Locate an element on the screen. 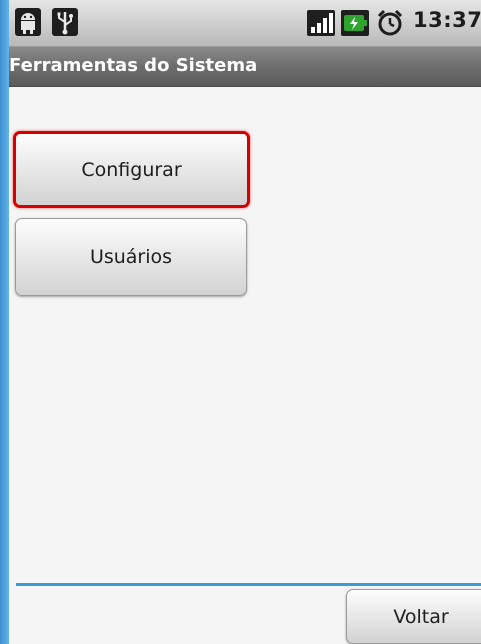 The height and width of the screenshot is (644, 481). usuarios-button: Usuários is located at coordinates (131, 257).